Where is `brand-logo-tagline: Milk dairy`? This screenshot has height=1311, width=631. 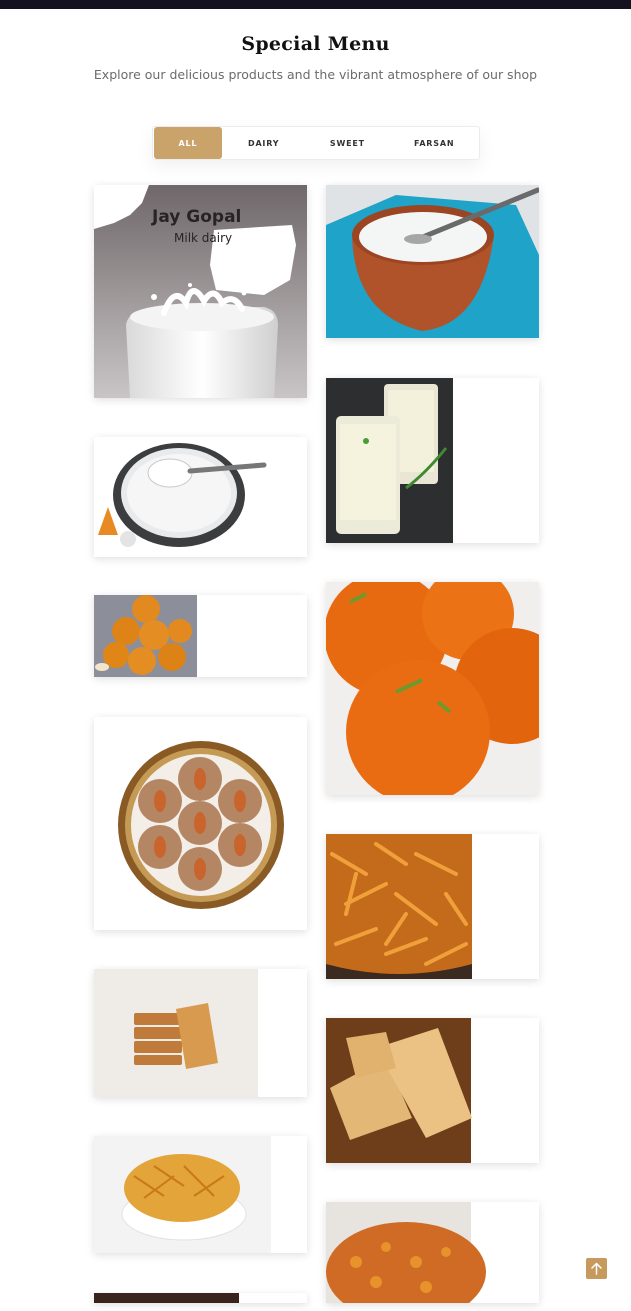 brand-logo-tagline: Milk dairy is located at coordinates (203, 238).